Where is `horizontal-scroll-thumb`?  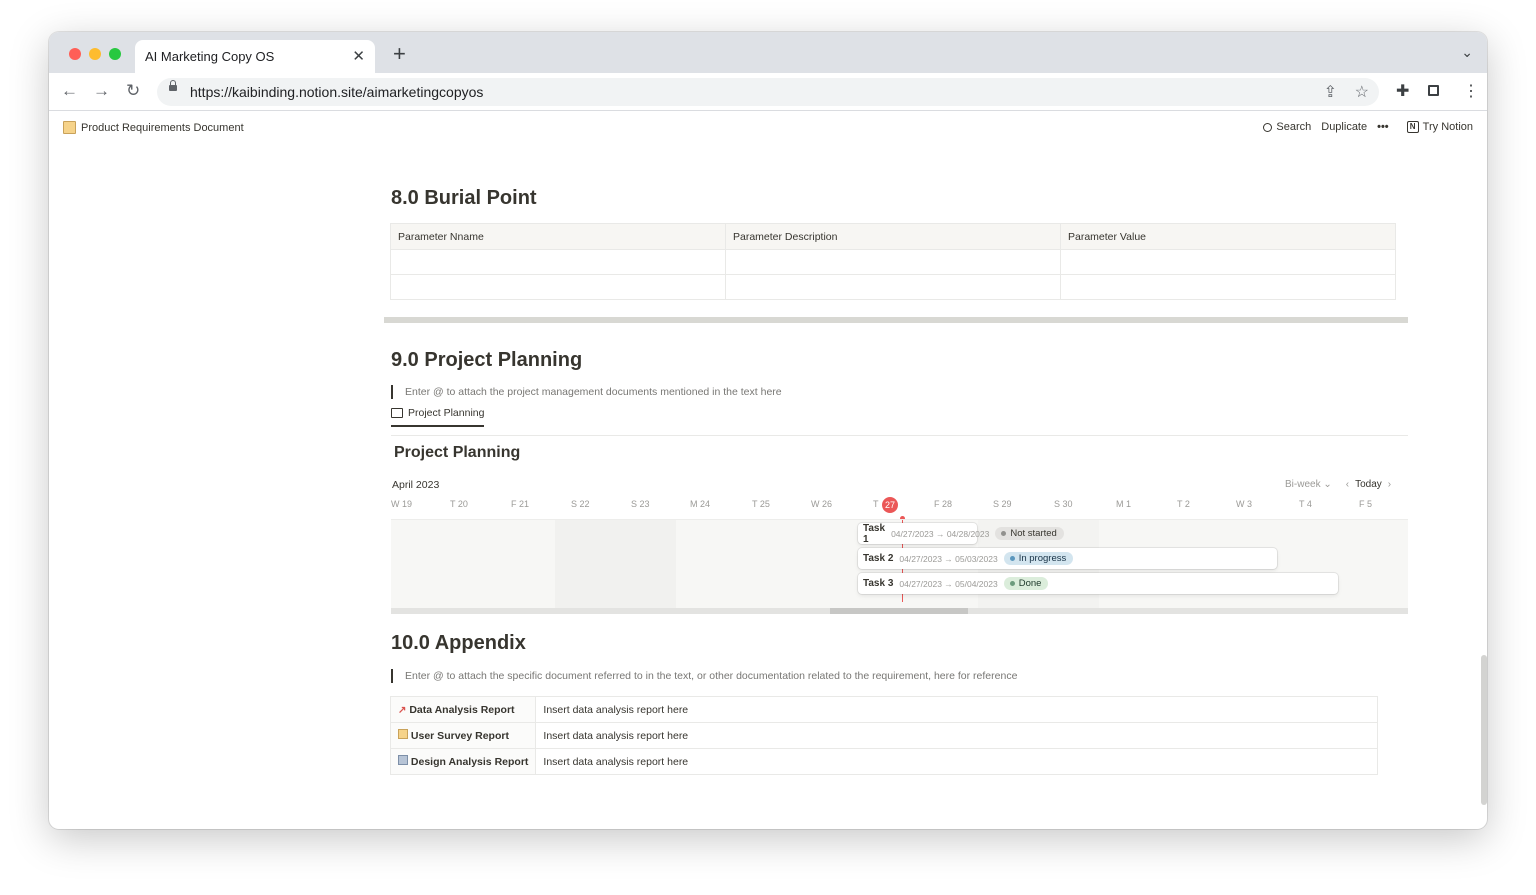 horizontal-scroll-thumb is located at coordinates (899, 611).